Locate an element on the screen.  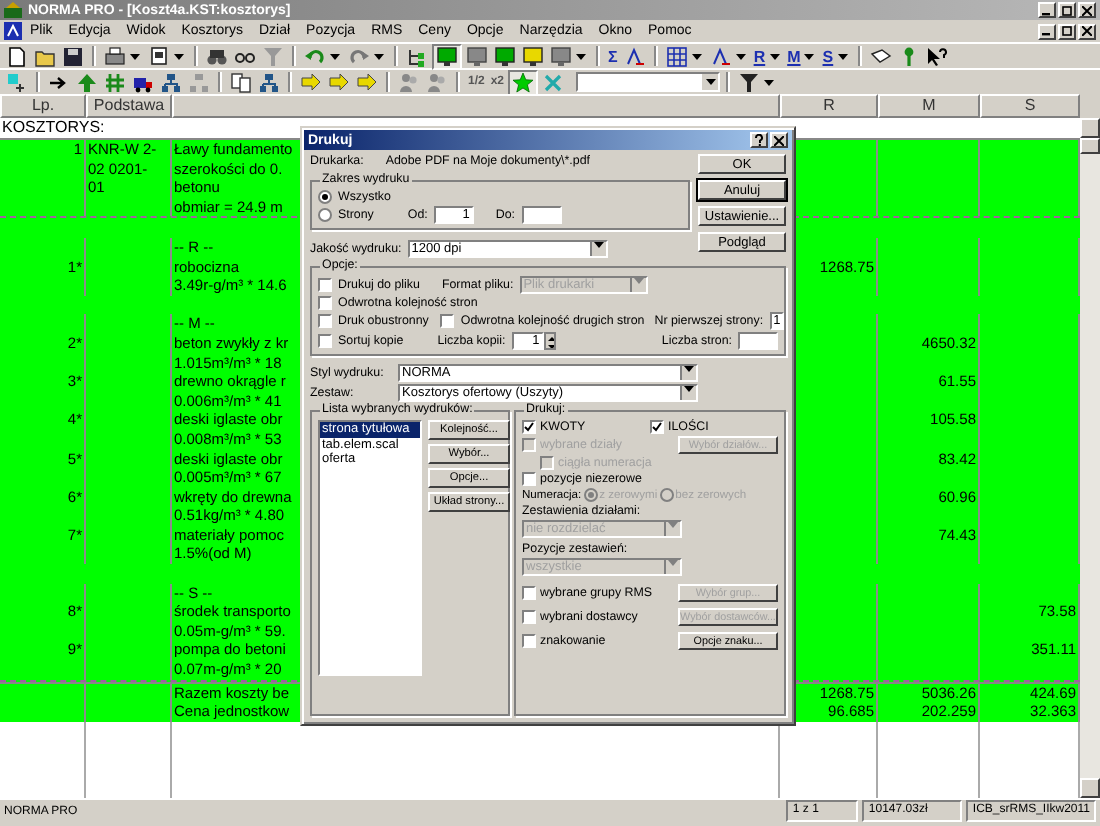
sum-button: Σ is located at coordinates (613, 56).